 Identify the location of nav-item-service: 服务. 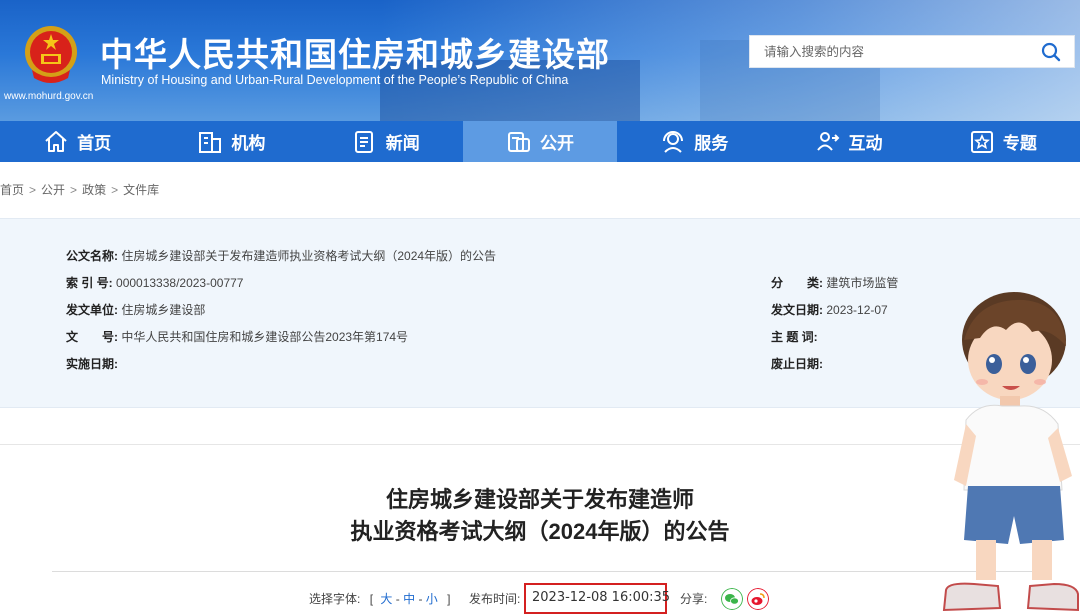
(694, 141).